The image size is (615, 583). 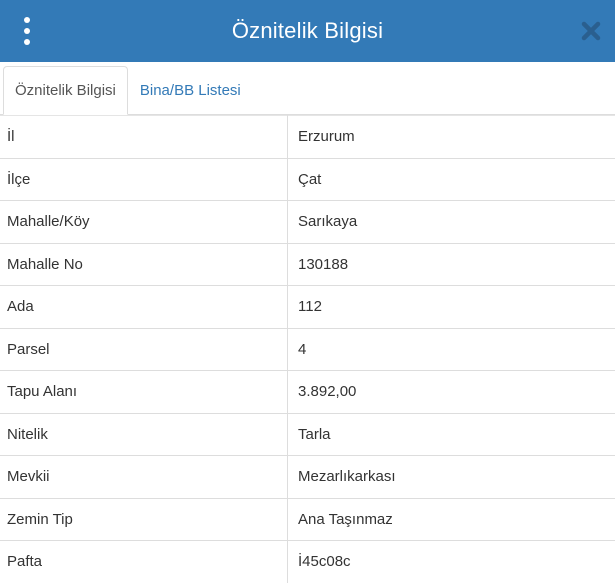 I want to click on attribute-value: Ana Taşınmaz, so click(x=451, y=519).